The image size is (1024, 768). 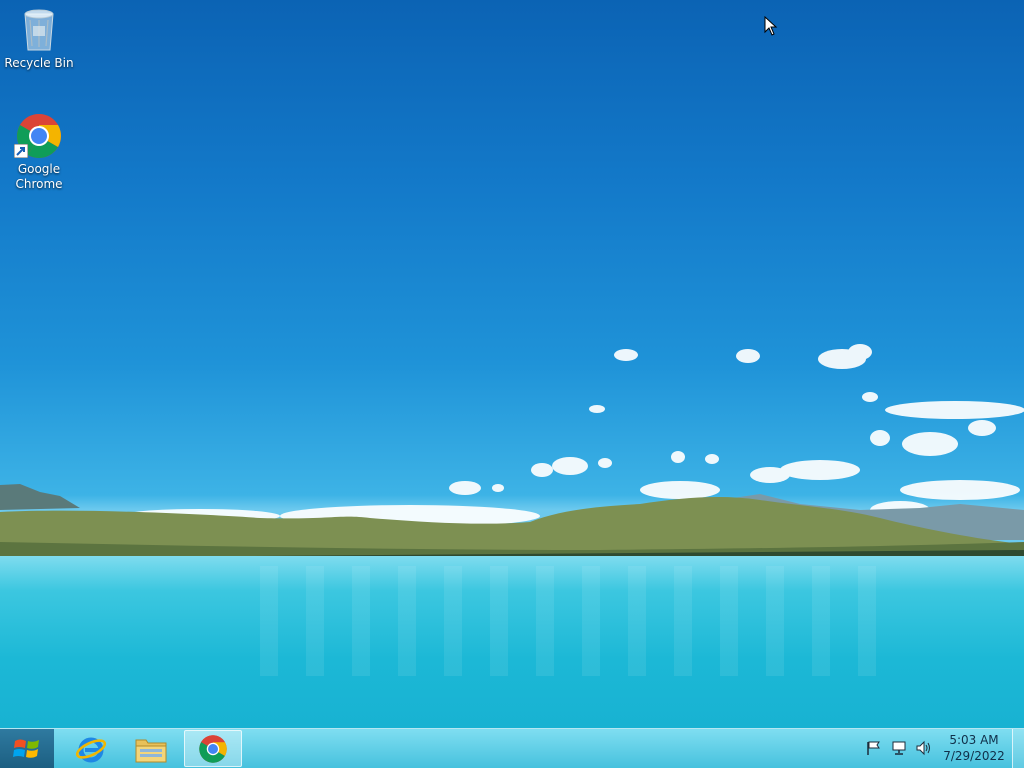 I want to click on mouse-cursor-icon, so click(x=771, y=26).